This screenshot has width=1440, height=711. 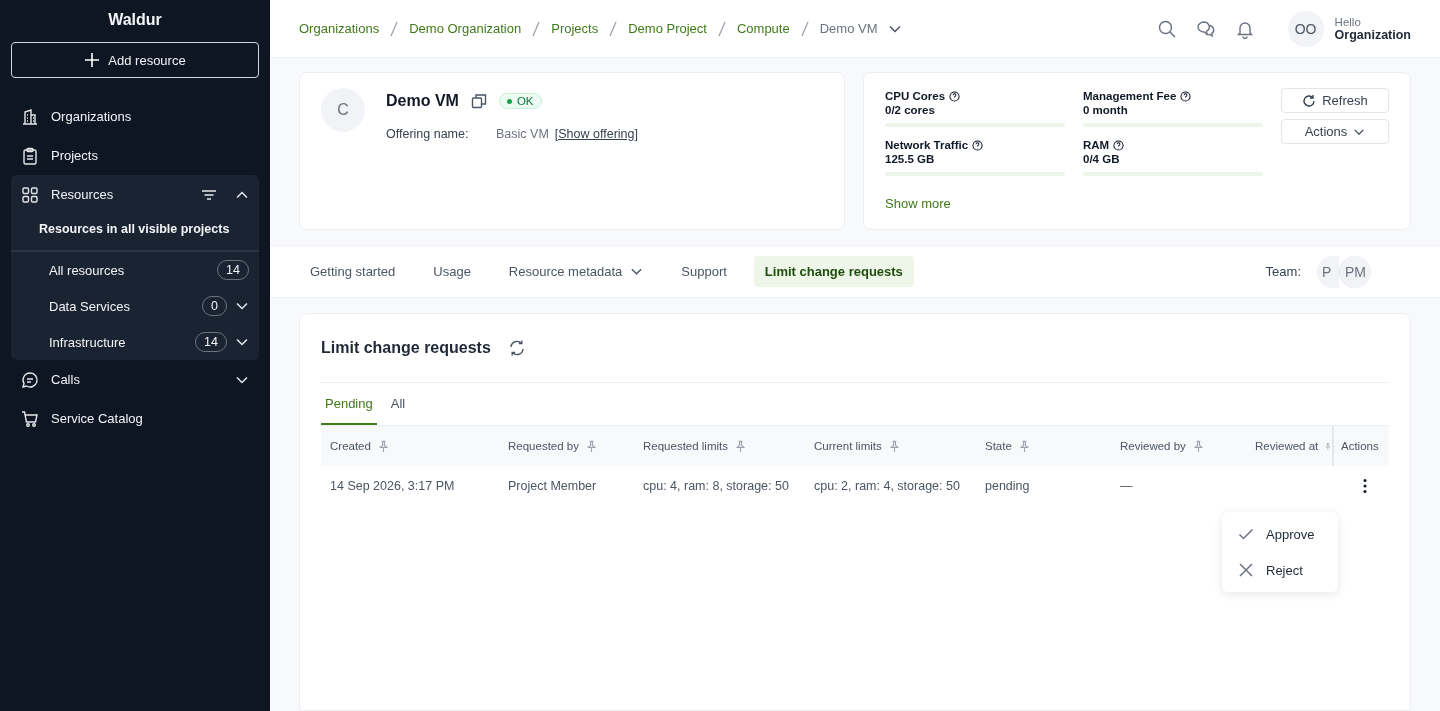 What do you see at coordinates (465, 28) in the screenshot?
I see `breadcrumb-link: Demo Organization` at bounding box center [465, 28].